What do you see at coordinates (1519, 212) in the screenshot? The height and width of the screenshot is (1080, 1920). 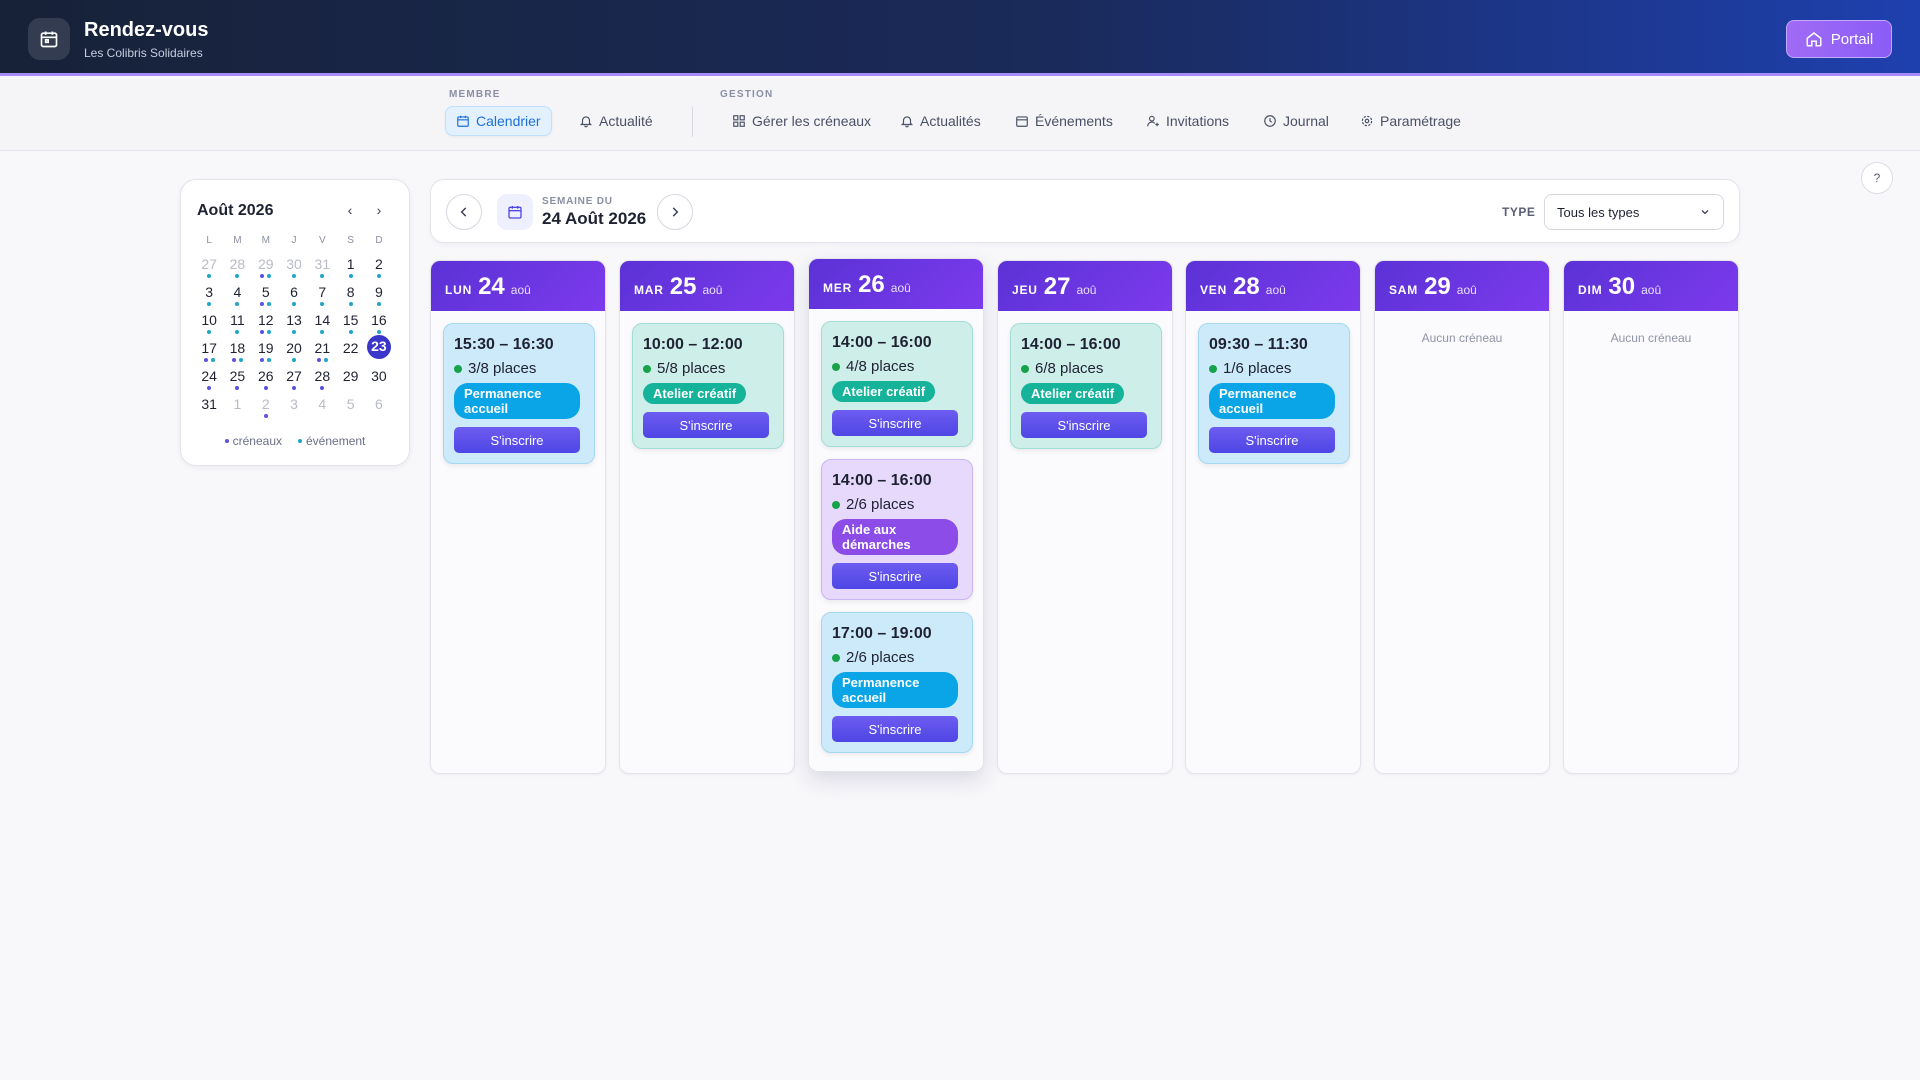 I see `type-filter-label: TYPE` at bounding box center [1519, 212].